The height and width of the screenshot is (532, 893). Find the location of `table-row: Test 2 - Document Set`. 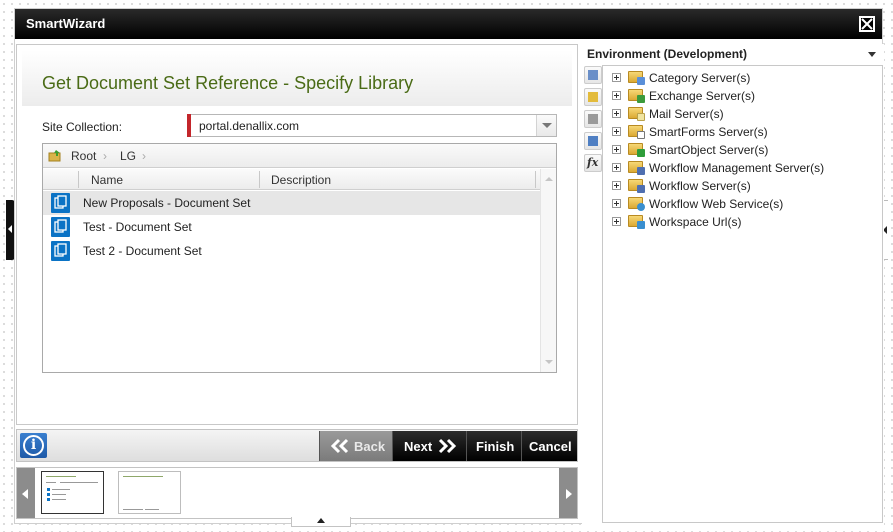

table-row: Test 2 - Document Set is located at coordinates (291, 251).